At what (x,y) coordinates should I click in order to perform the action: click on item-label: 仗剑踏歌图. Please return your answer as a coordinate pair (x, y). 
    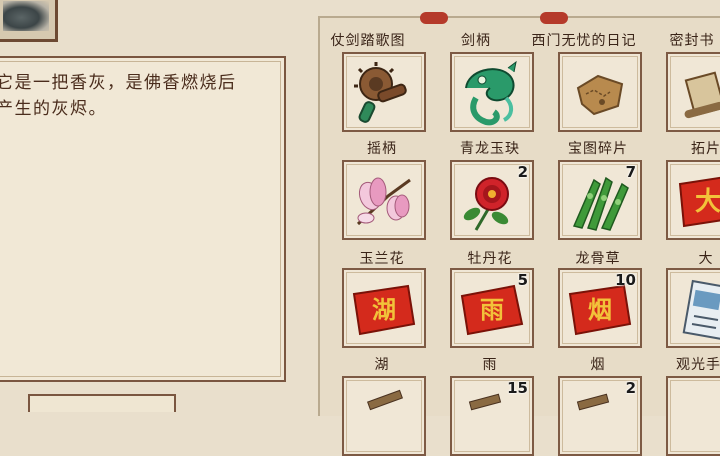
    Looking at the image, I should click on (368, 41).